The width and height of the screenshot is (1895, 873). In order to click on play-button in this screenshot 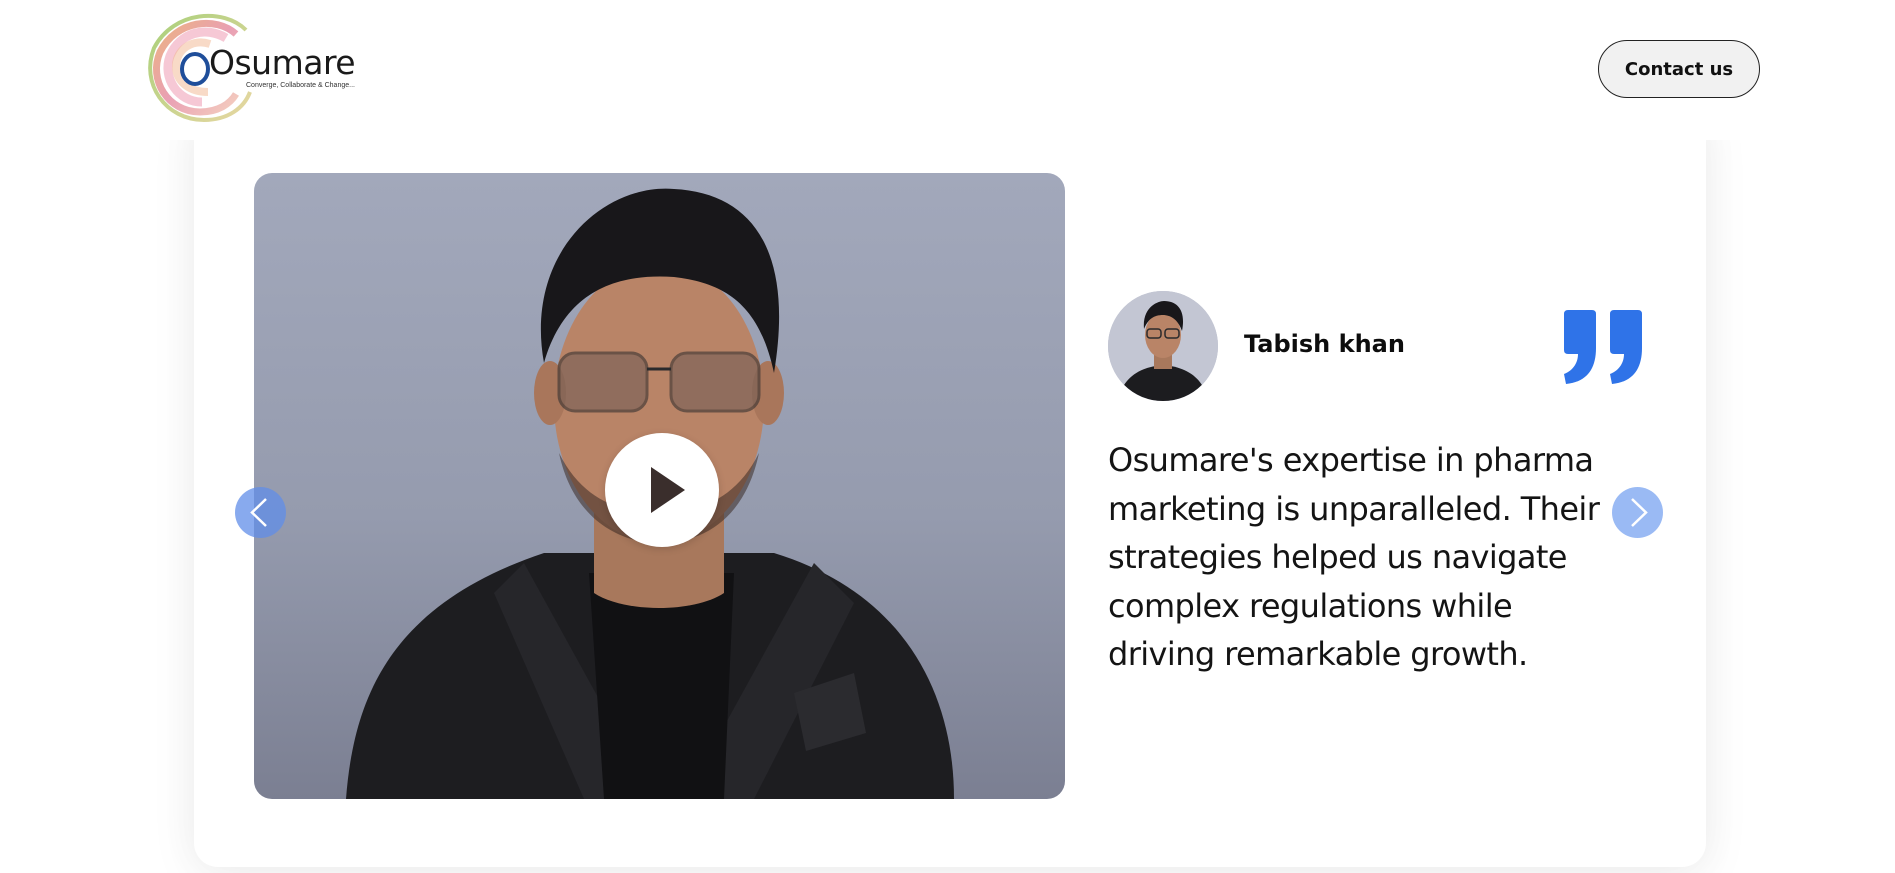, I will do `click(662, 490)`.